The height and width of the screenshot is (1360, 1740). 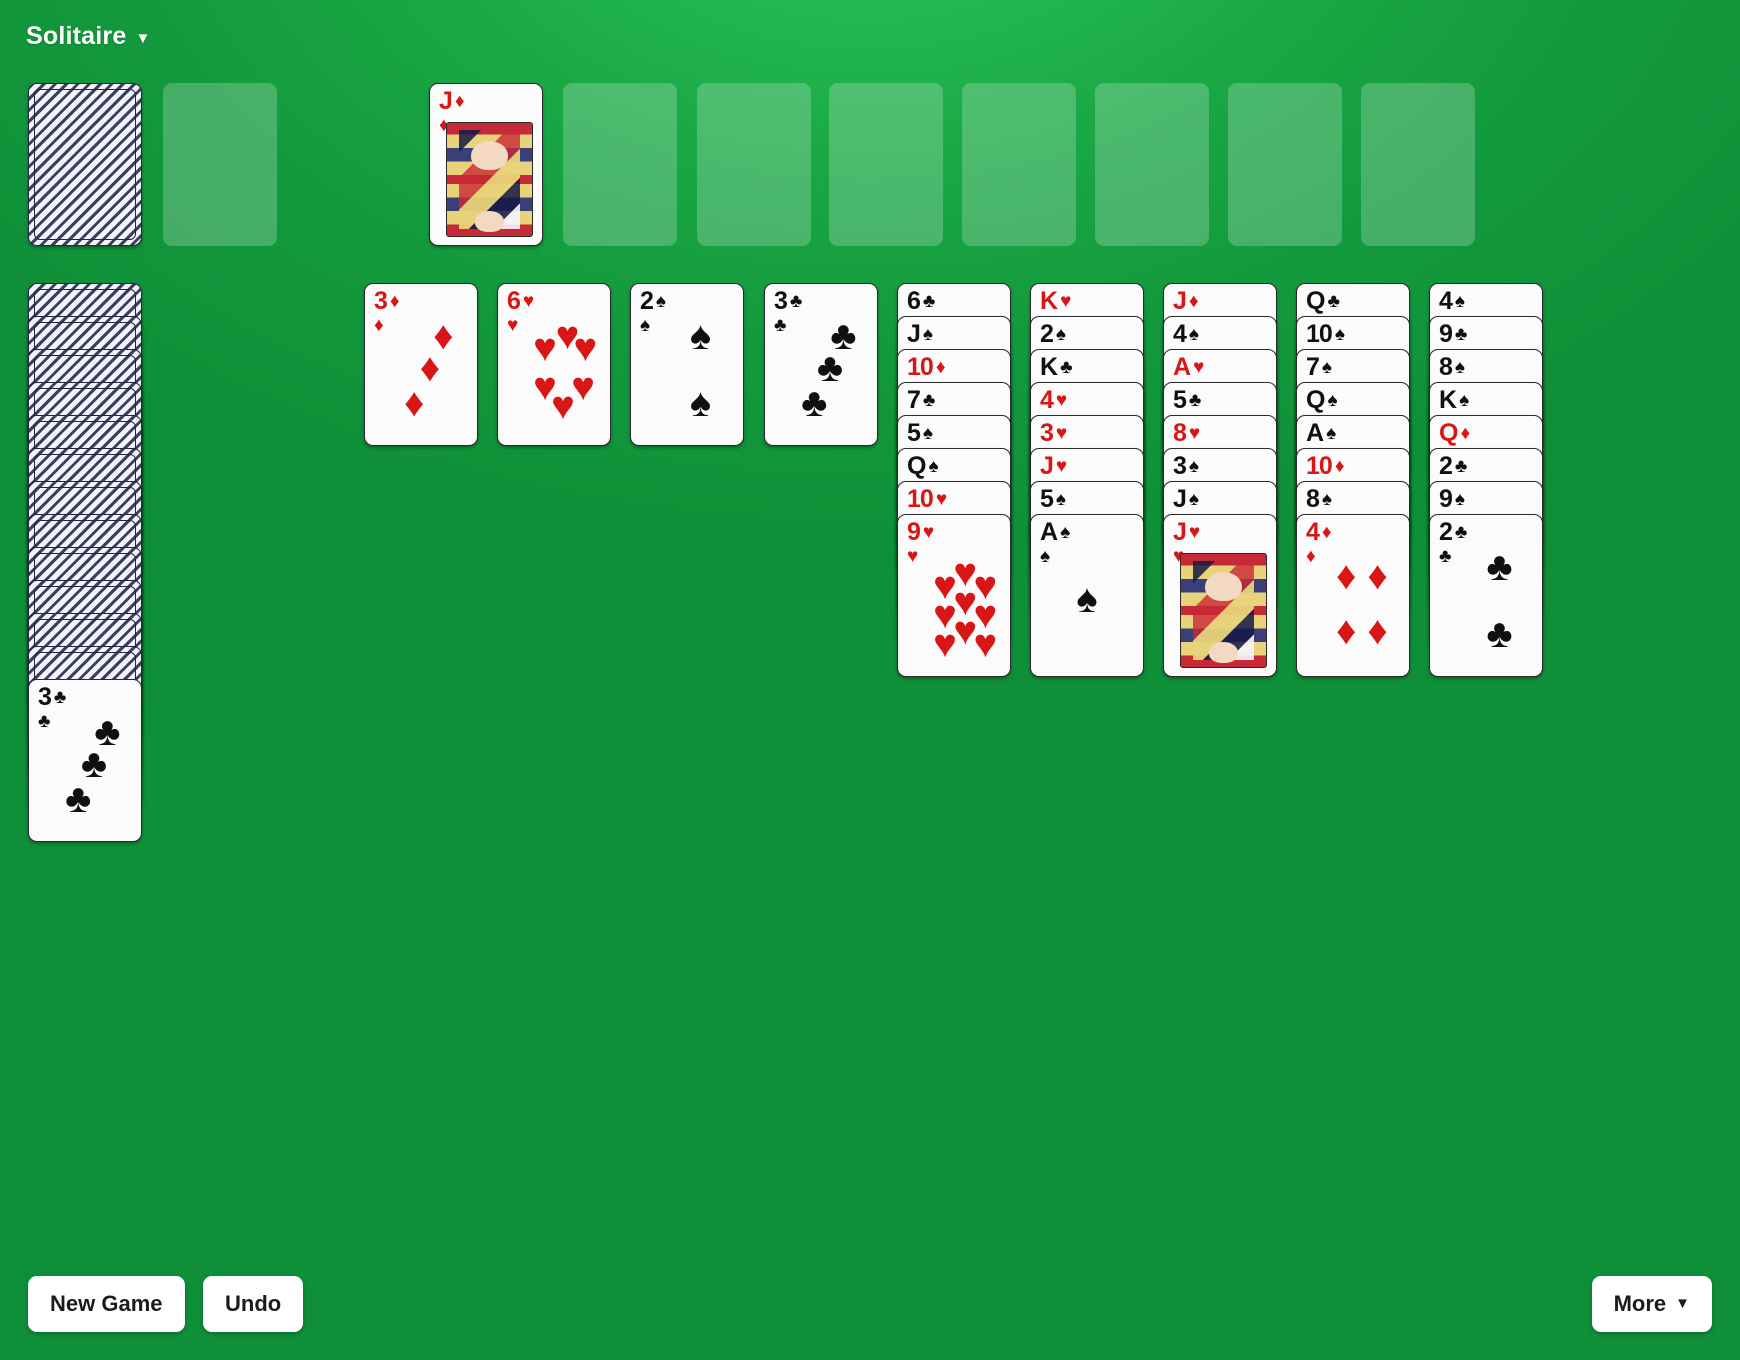 I want to click on card-corner-index: 4 ♠, so click(x=1452, y=301).